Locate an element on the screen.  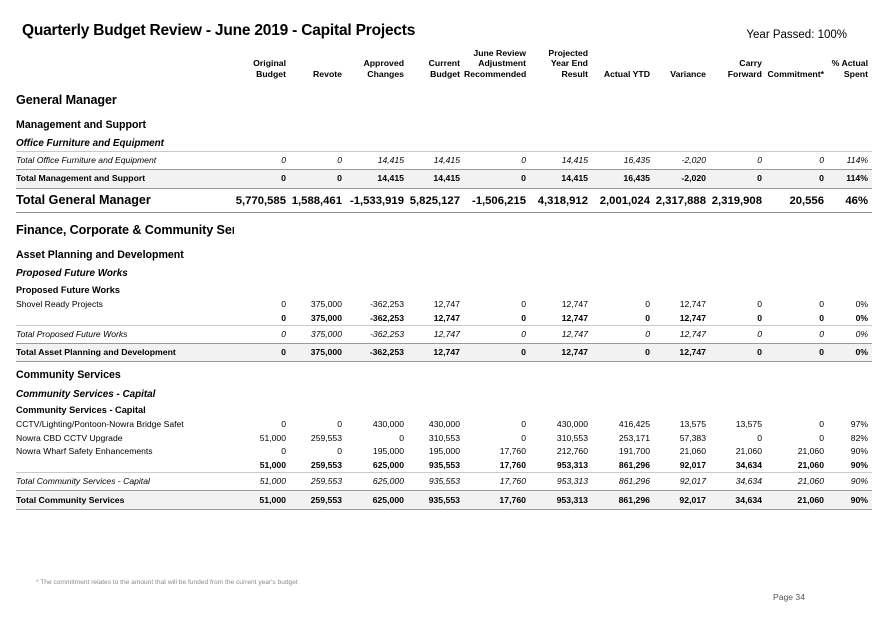
cell-pct_spent: 82% is located at coordinates (859, 437).